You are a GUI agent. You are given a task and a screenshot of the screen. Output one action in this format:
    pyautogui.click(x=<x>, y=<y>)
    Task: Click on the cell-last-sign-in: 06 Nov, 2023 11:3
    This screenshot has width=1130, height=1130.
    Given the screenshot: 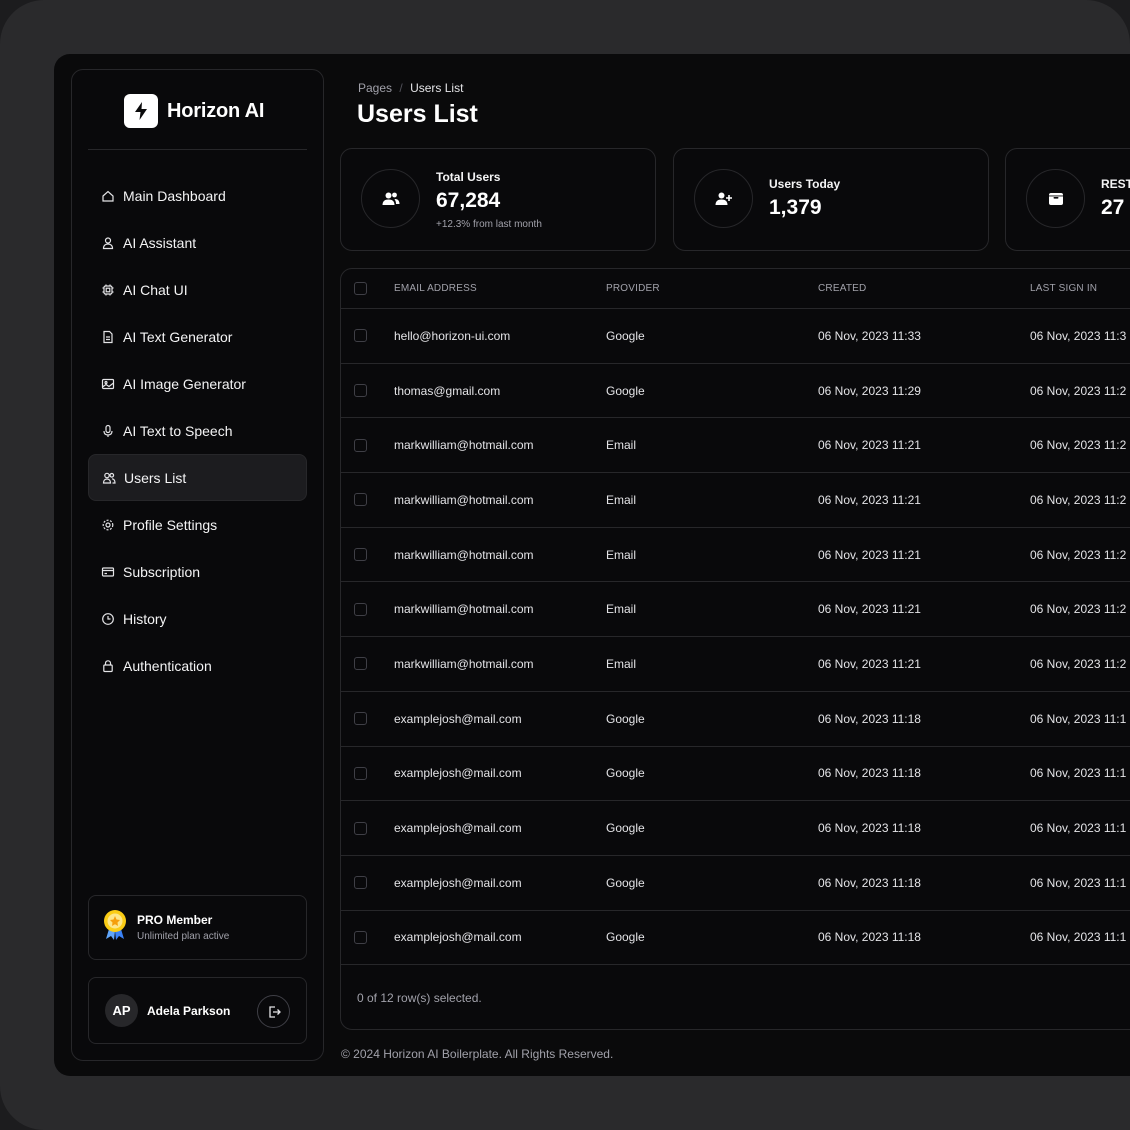 What is the action you would take?
    pyautogui.click(x=1078, y=335)
    